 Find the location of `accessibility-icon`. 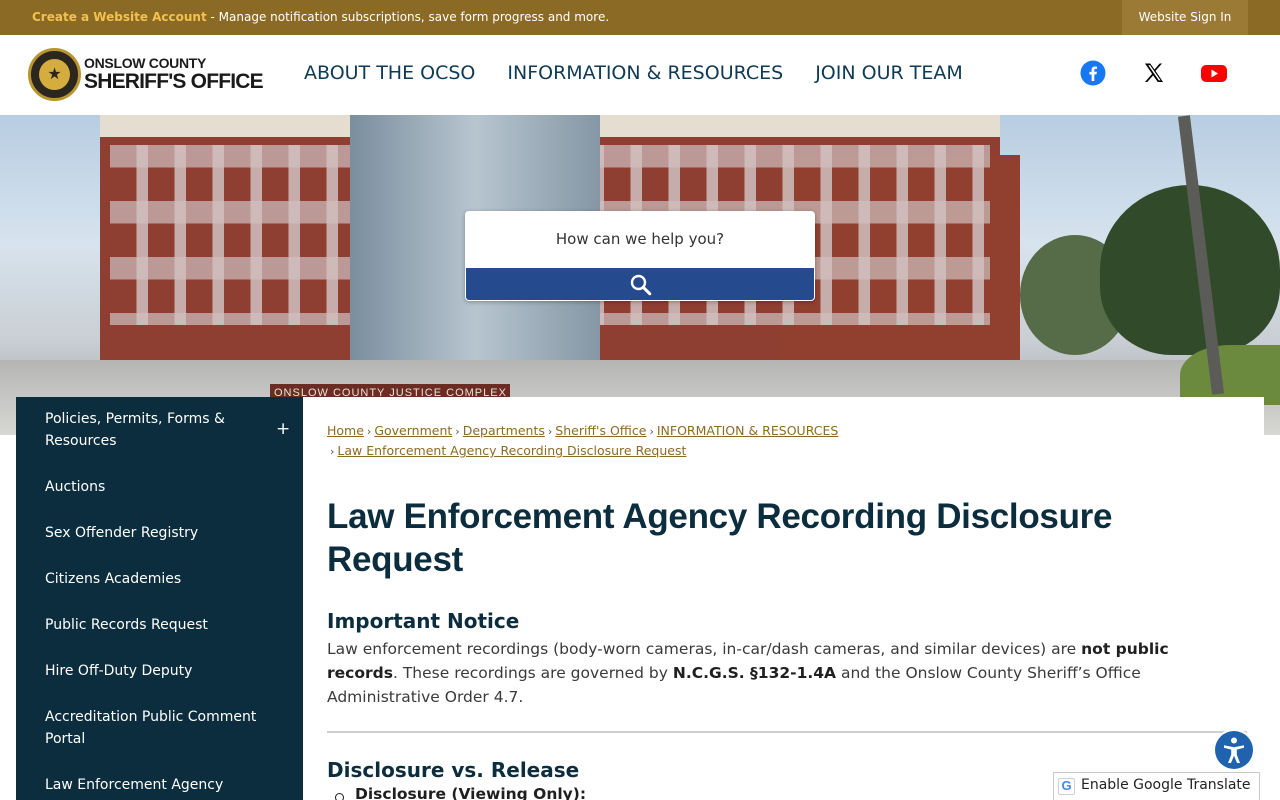

accessibility-icon is located at coordinates (1234, 750).